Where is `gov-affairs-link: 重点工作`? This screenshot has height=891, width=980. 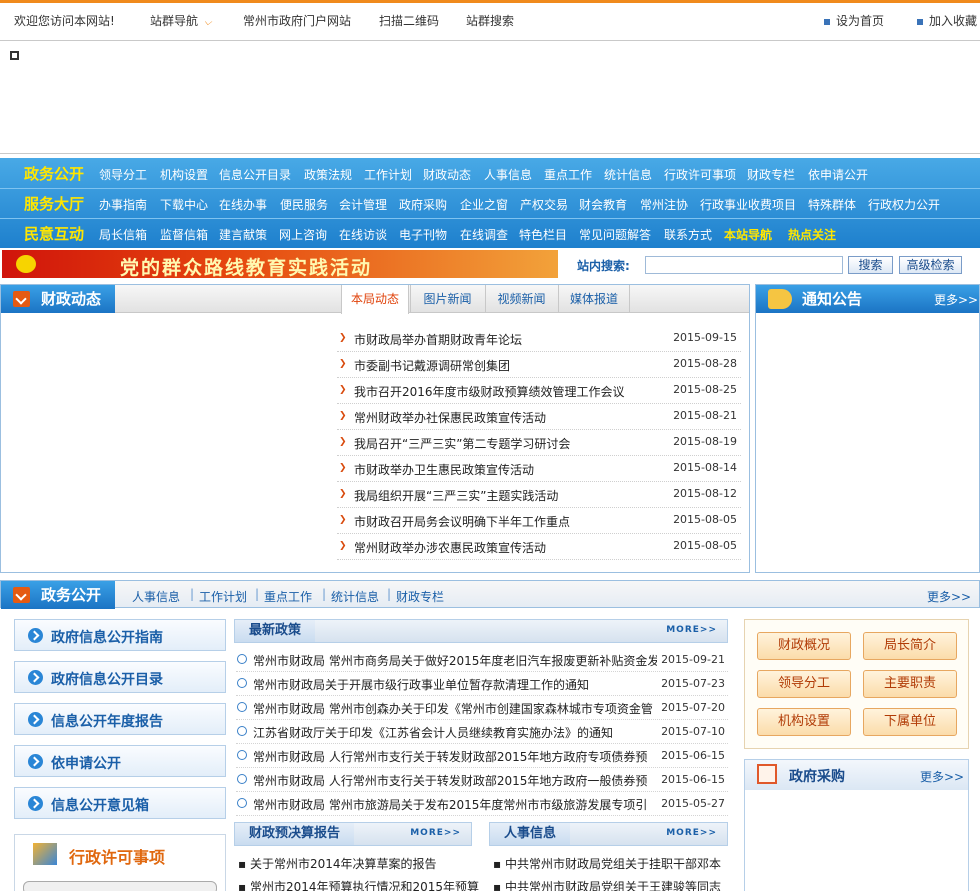 gov-affairs-link: 重点工作 is located at coordinates (288, 596).